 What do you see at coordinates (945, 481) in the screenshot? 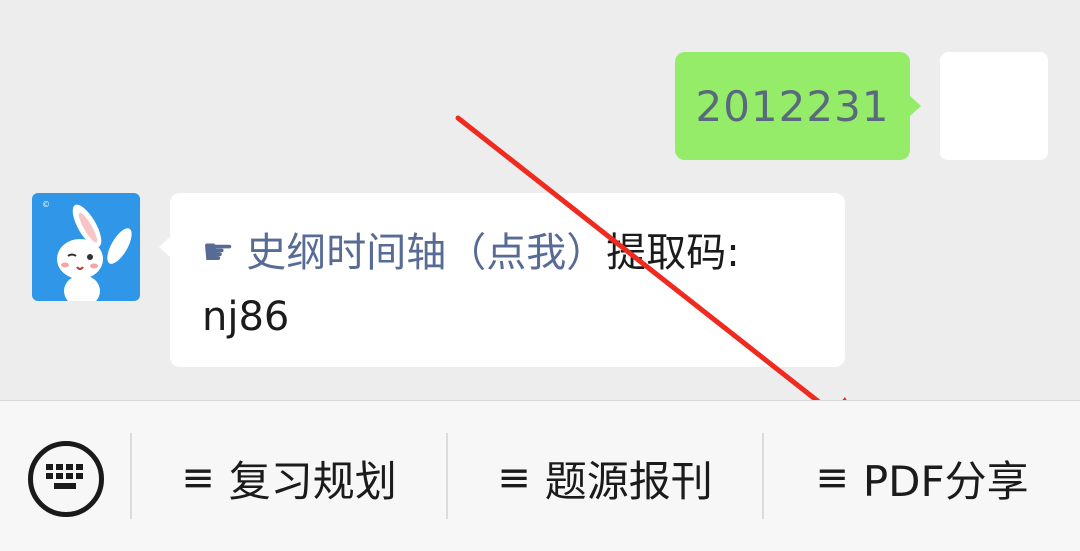
I see `menu-label: PDF分享` at bounding box center [945, 481].